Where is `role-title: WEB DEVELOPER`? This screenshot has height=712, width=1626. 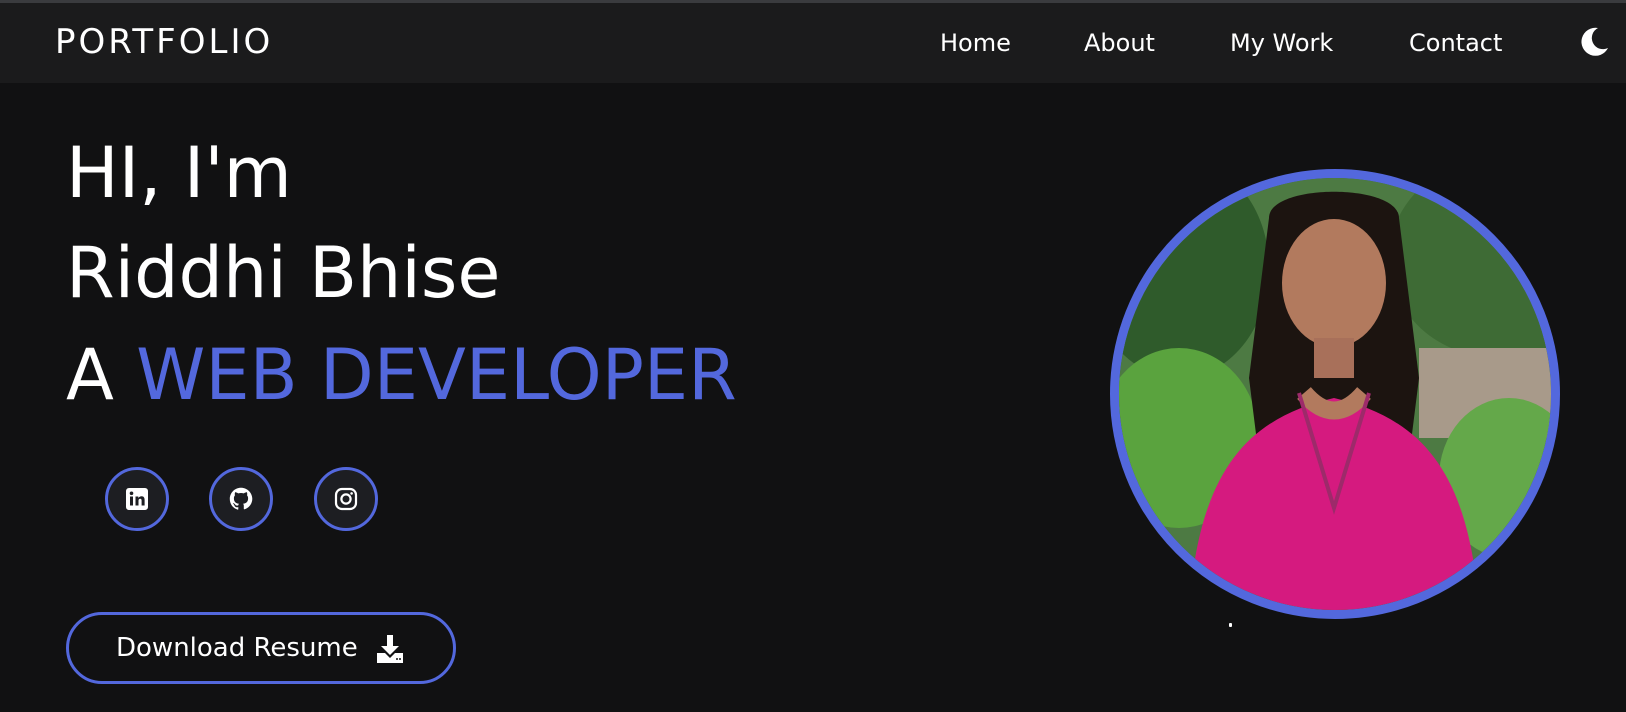 role-title: WEB DEVELOPER is located at coordinates (436, 375).